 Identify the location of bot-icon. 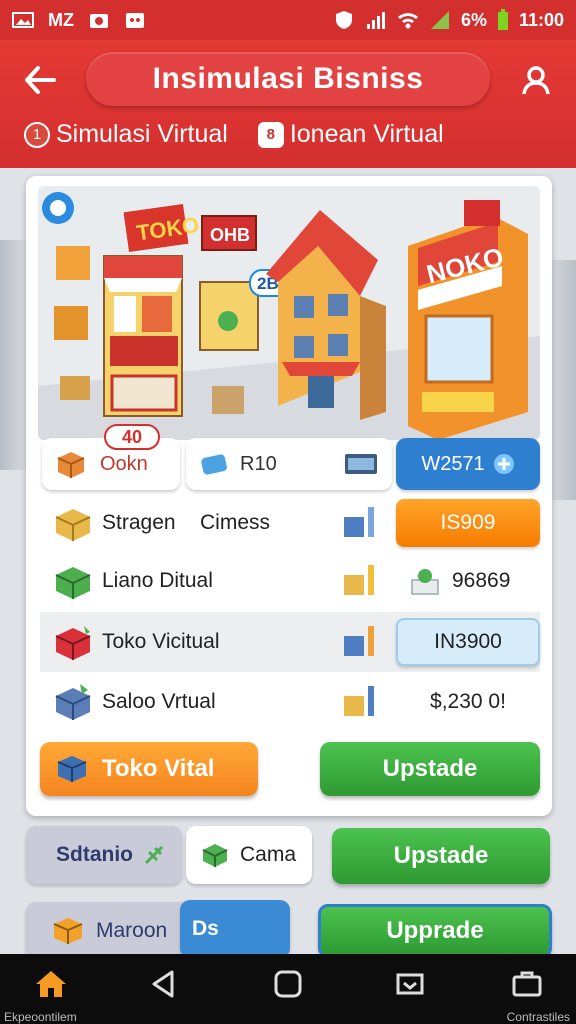
(135, 20).